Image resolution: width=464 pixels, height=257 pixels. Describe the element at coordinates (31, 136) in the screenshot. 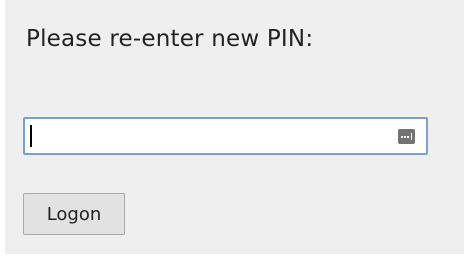

I see `text-caret` at that location.